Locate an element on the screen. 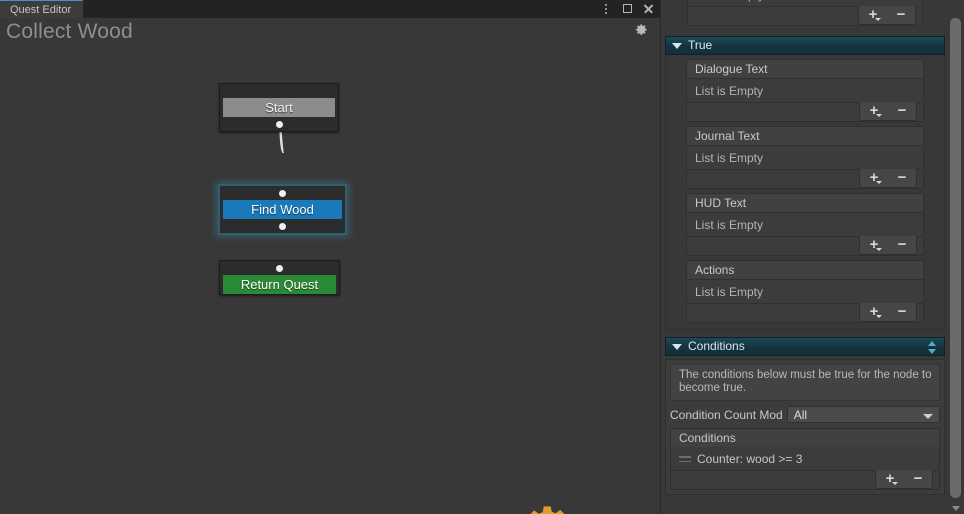 Image resolution: width=964 pixels, height=514 pixels. inspector-scrollbar is located at coordinates (955, 257).